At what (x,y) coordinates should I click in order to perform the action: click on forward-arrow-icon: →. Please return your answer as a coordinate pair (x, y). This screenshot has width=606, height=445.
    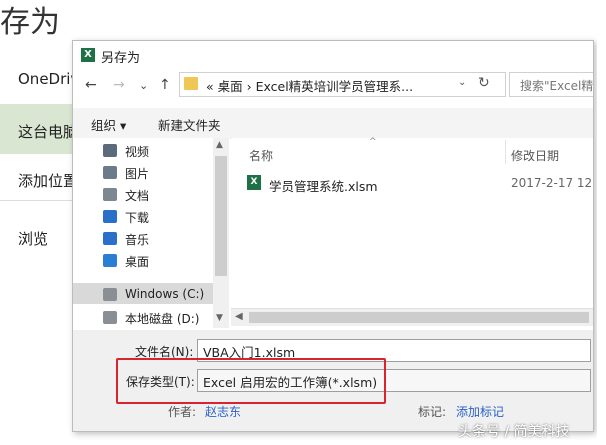
    Looking at the image, I should click on (119, 85).